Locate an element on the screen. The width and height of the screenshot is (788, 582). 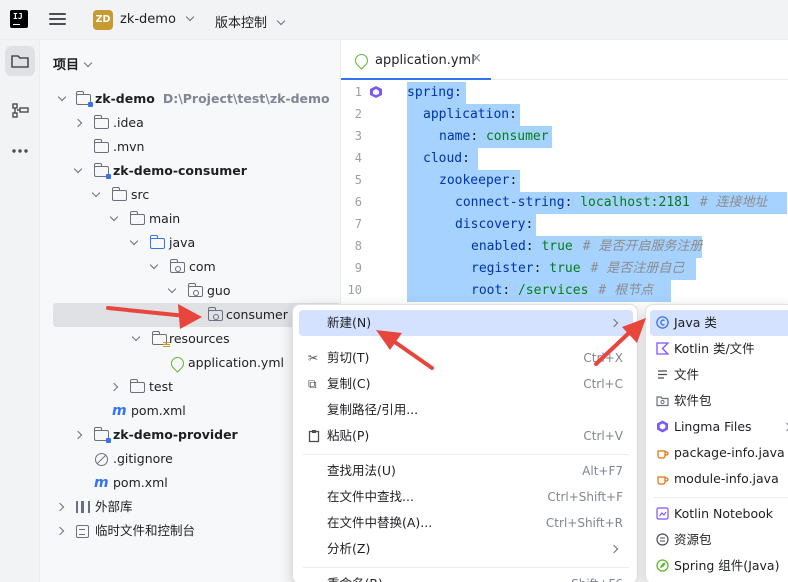
annotation-arrow-consumer is located at coordinates (154, 316).